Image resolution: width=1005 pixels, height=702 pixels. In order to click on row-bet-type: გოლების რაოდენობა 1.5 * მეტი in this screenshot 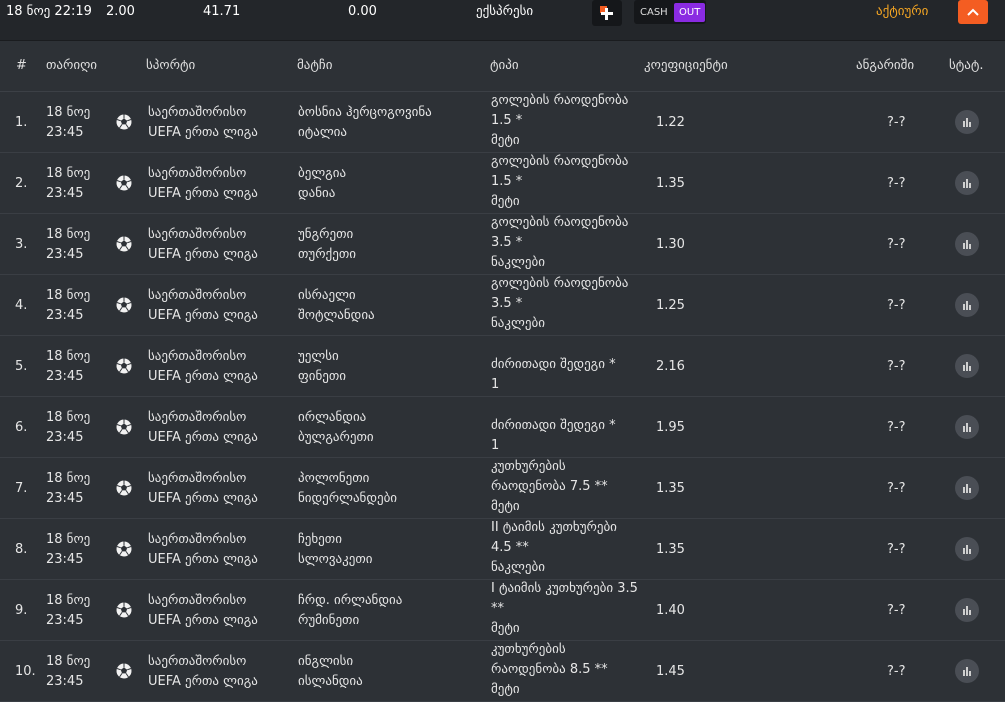, I will do `click(560, 120)`.